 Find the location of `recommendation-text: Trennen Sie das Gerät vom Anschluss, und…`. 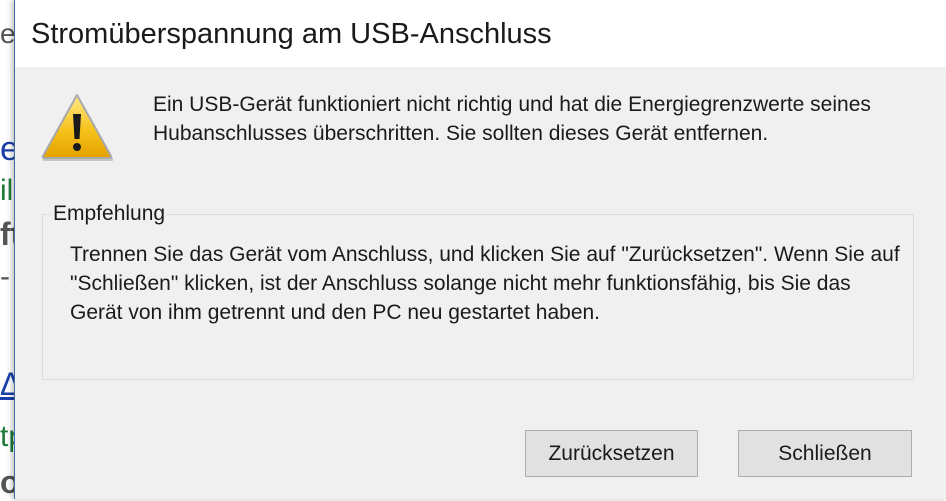

recommendation-text: Trennen Sie das Gerät vom Anschluss, und… is located at coordinates (485, 283).